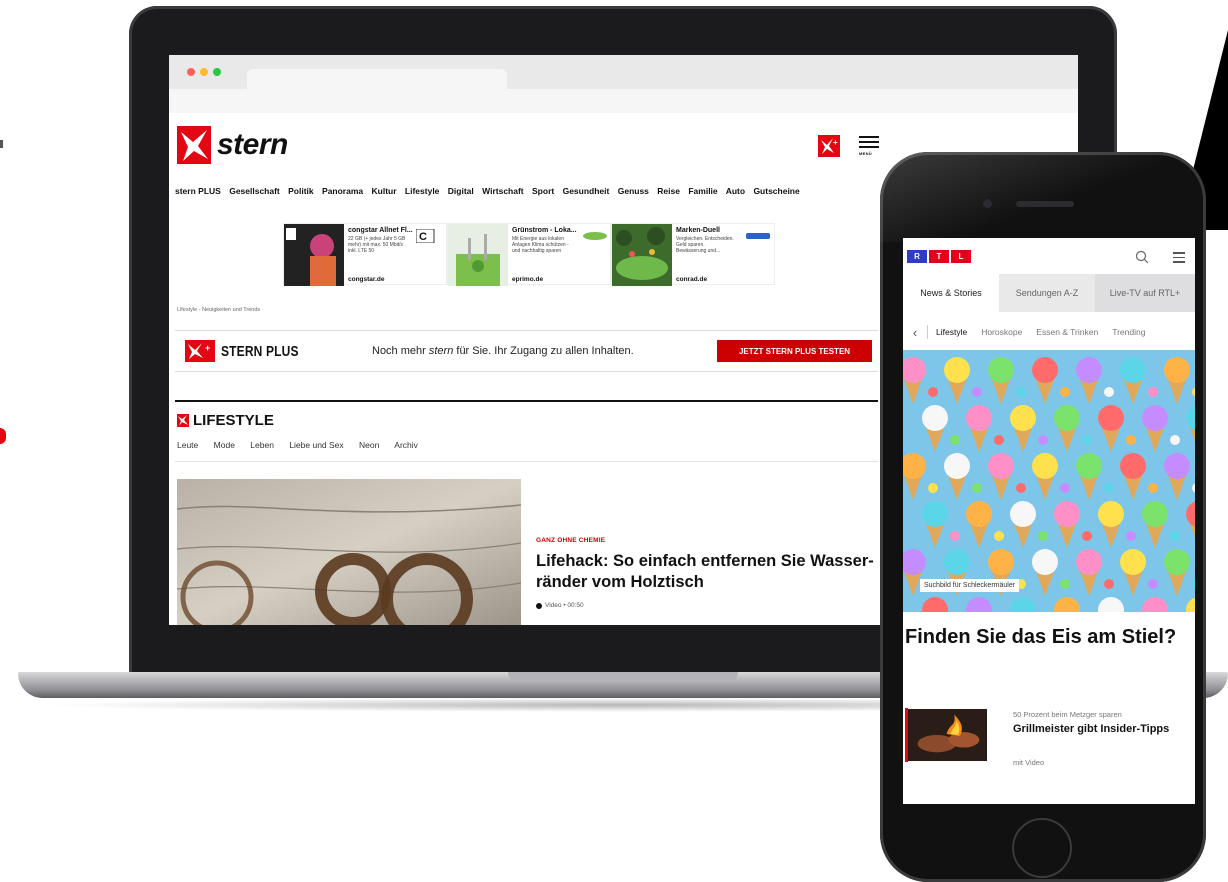 This screenshot has height=882, width=1228. What do you see at coordinates (698, 230) in the screenshot?
I see `ad-title: Marken-Duell` at bounding box center [698, 230].